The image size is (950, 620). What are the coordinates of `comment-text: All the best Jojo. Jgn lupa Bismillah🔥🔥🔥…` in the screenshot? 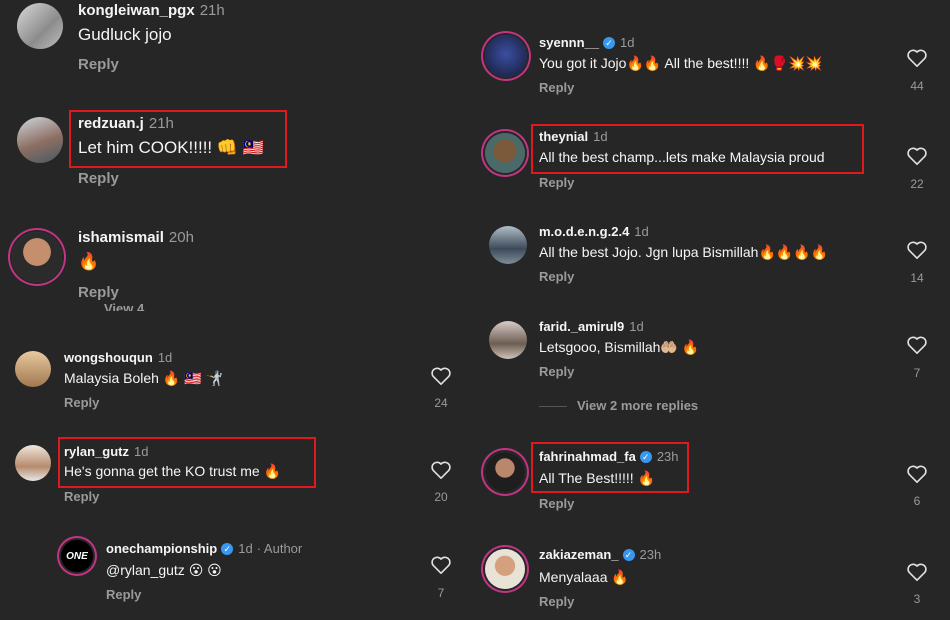 It's located at (684, 252).